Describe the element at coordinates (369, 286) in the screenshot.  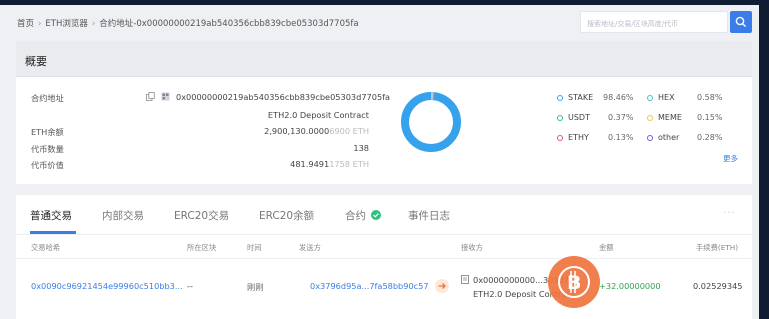
I see `tx-from: 0x3796d95a...7fa58bb90c57` at that location.